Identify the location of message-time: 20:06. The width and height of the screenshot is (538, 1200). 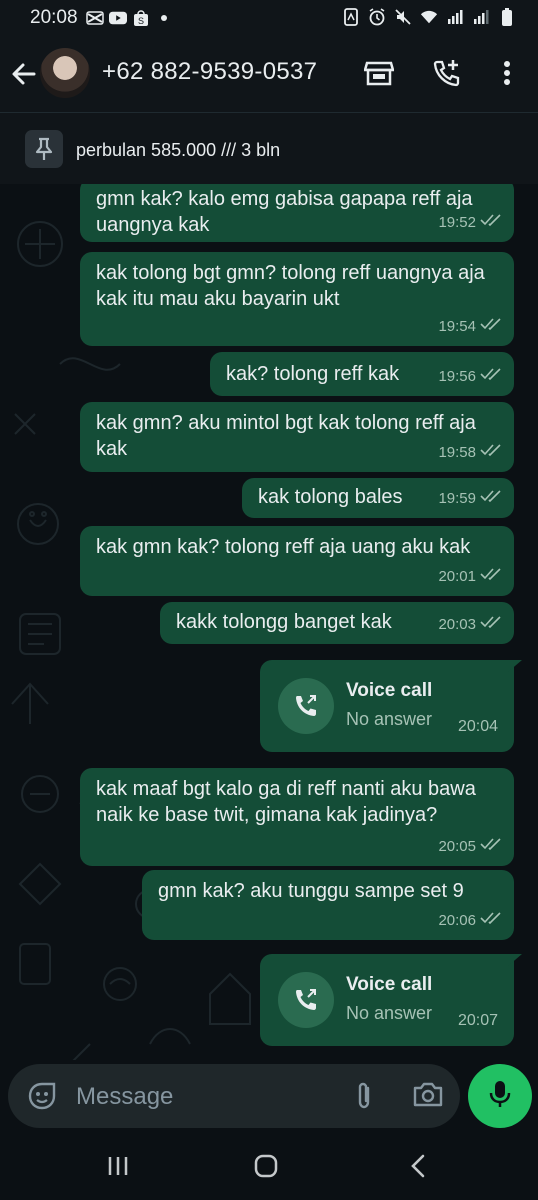
(457, 920).